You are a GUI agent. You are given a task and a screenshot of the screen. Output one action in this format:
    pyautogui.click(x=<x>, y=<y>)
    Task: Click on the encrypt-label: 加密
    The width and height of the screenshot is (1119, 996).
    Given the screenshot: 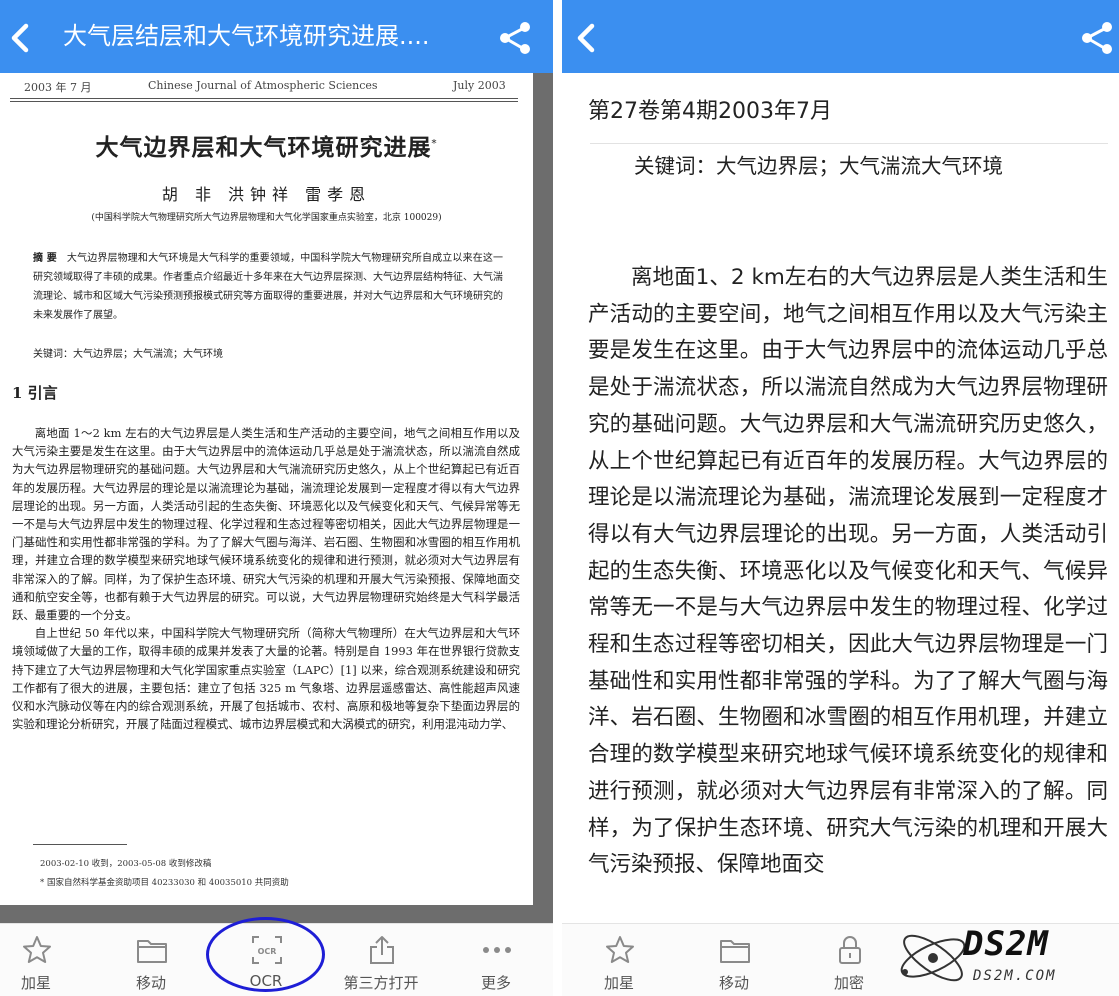 What is the action you would take?
    pyautogui.click(x=848, y=983)
    